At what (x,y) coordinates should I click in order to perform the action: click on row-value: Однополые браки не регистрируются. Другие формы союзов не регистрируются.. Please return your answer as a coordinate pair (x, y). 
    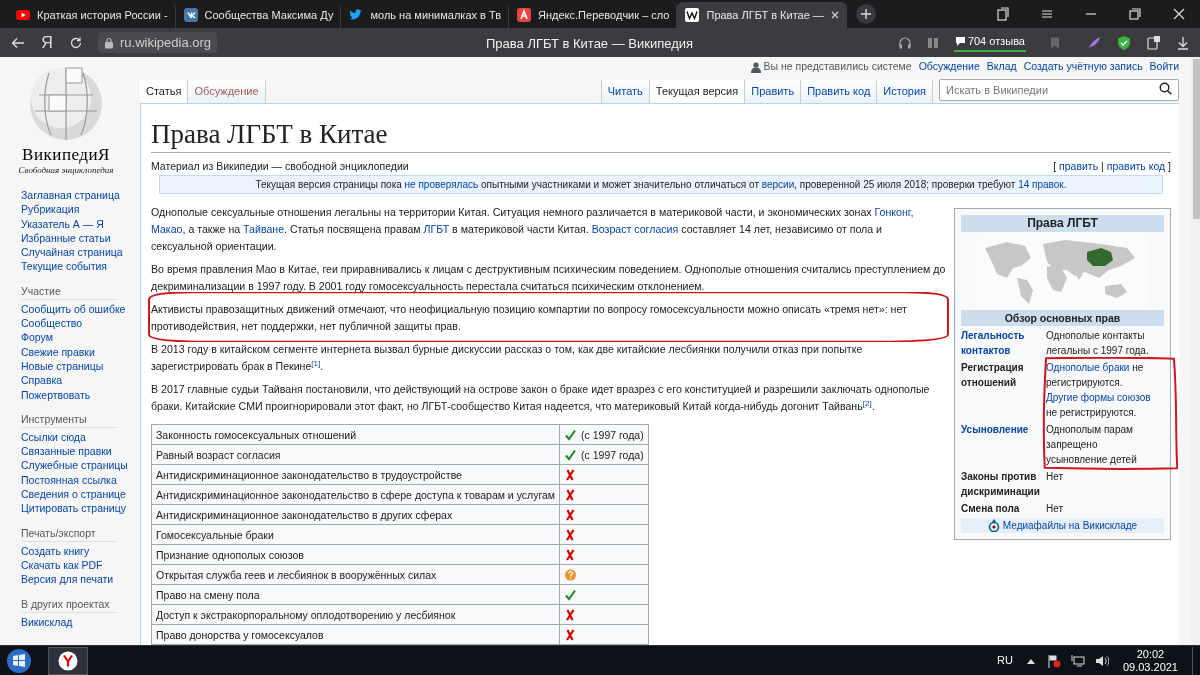
    Looking at the image, I should click on (1098, 390).